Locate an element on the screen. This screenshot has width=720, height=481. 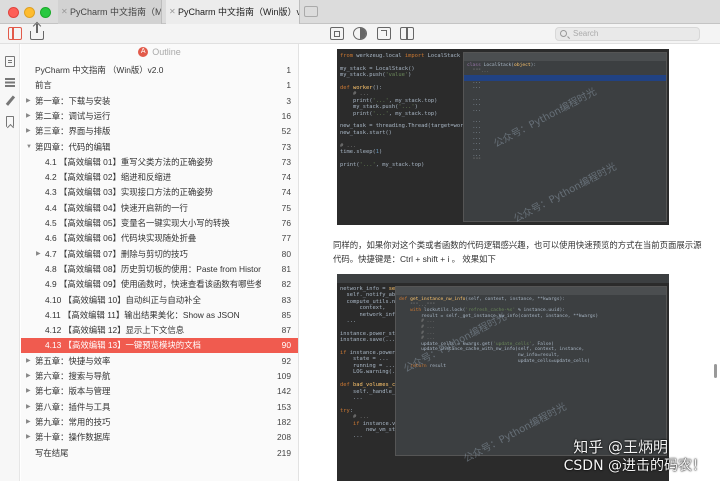
outline-item-page: 73 is located at coordinates (286, 146).